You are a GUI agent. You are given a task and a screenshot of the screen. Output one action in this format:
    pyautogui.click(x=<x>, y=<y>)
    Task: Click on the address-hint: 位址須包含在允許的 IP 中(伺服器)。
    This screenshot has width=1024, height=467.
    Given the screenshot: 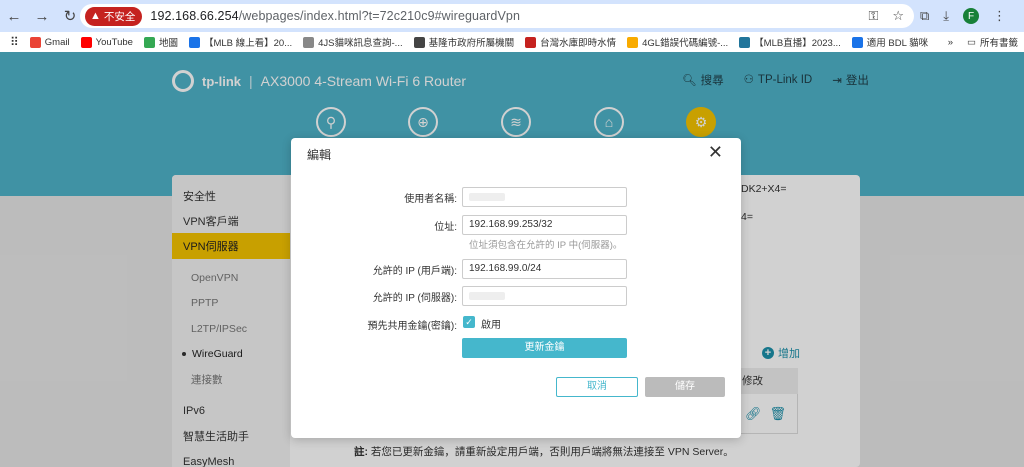 What is the action you would take?
    pyautogui.click(x=546, y=245)
    